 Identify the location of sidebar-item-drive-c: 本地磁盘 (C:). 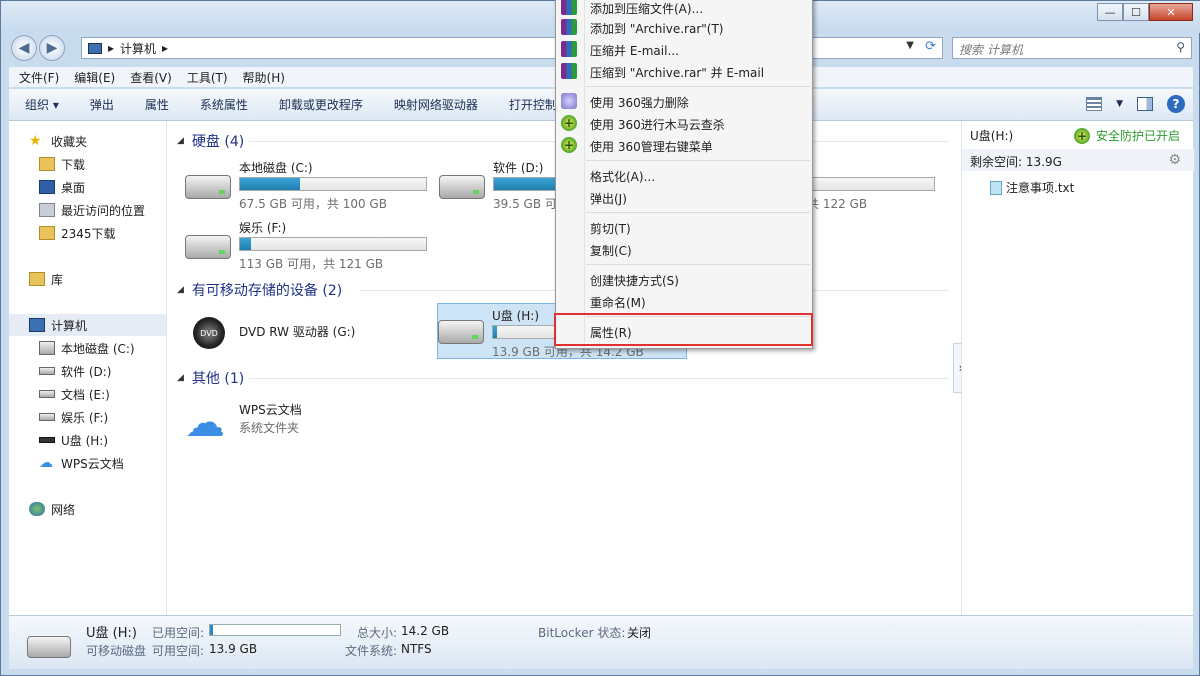
(87, 348).